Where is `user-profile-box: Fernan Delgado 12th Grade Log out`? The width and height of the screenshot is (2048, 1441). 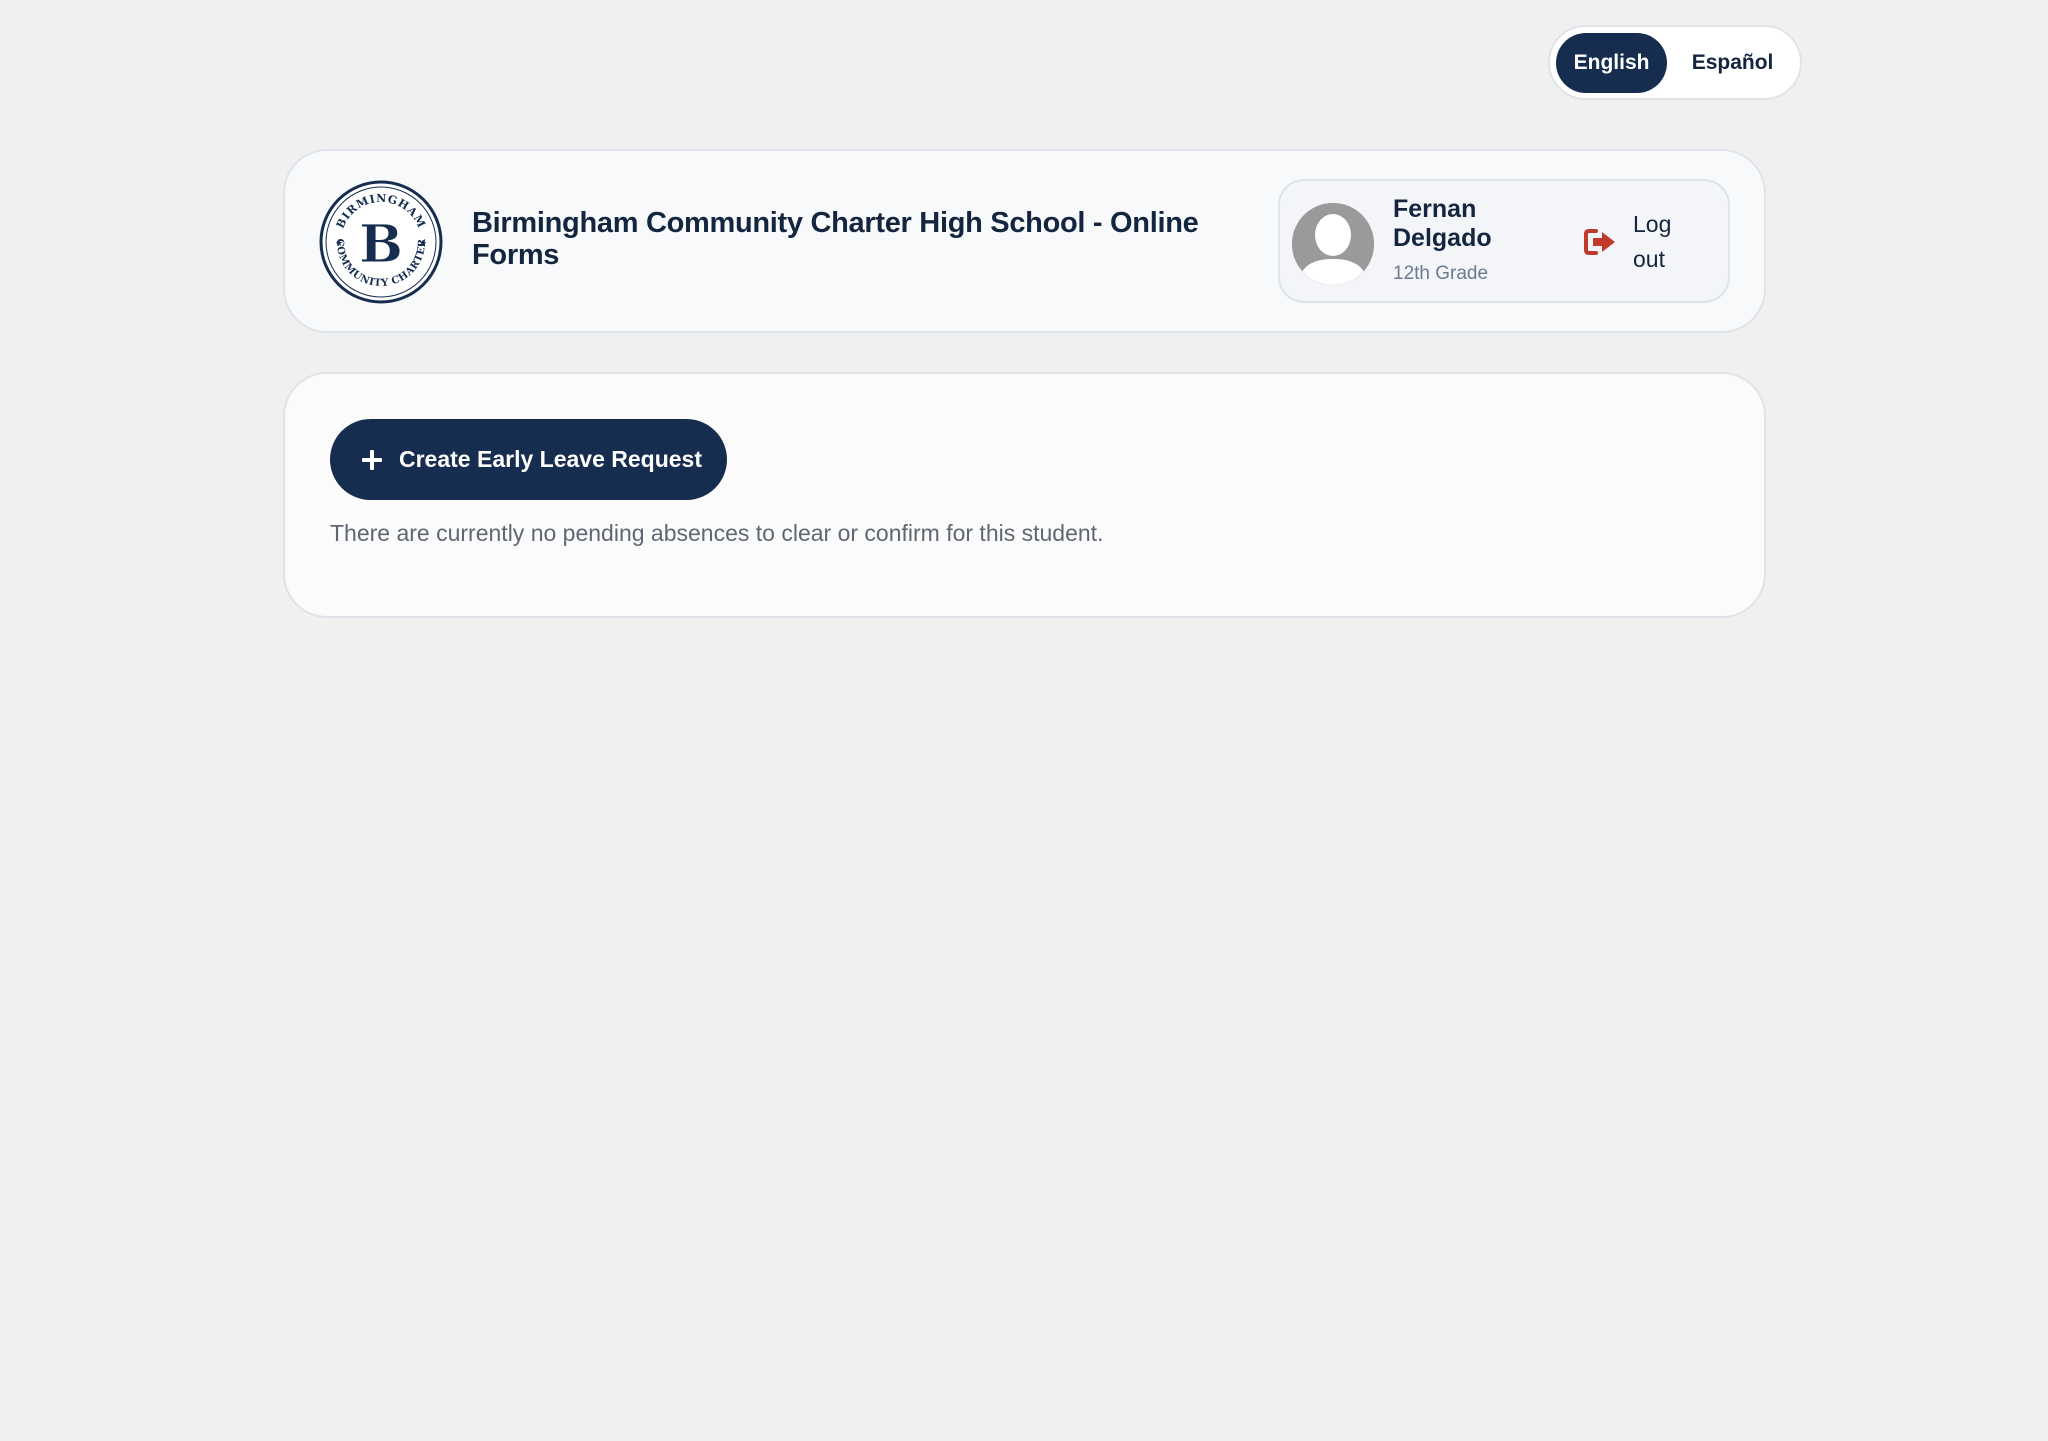 user-profile-box: Fernan Delgado 12th Grade Log out is located at coordinates (1504, 241).